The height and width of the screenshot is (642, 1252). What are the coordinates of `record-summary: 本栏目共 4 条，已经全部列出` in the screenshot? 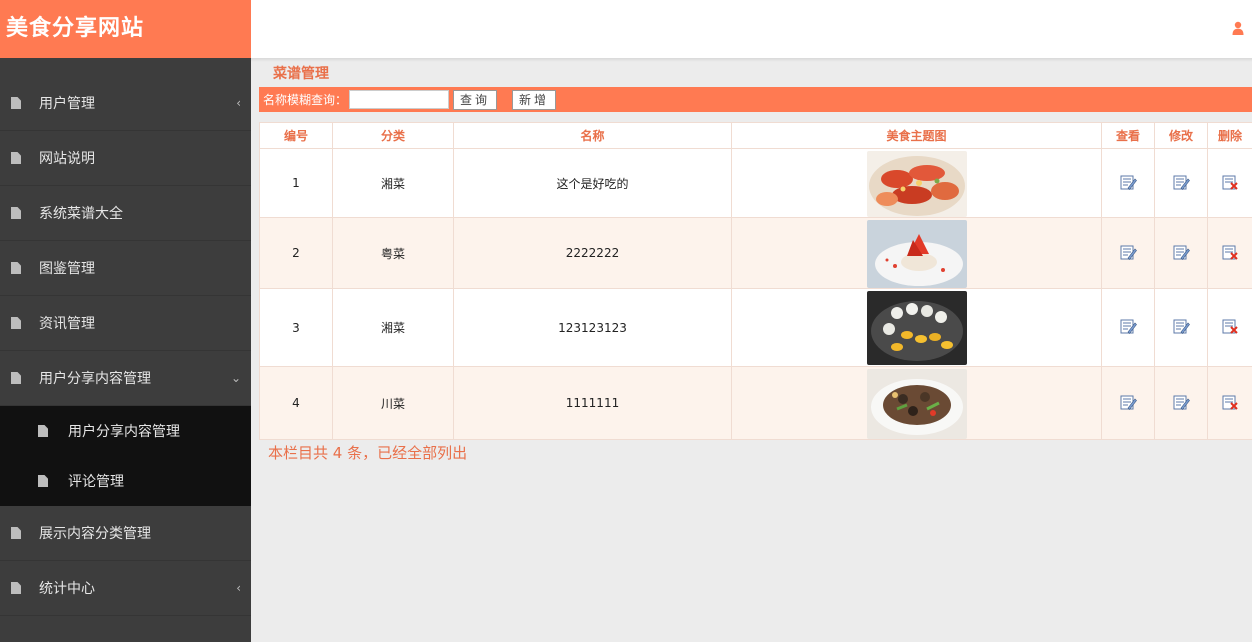 It's located at (368, 453).